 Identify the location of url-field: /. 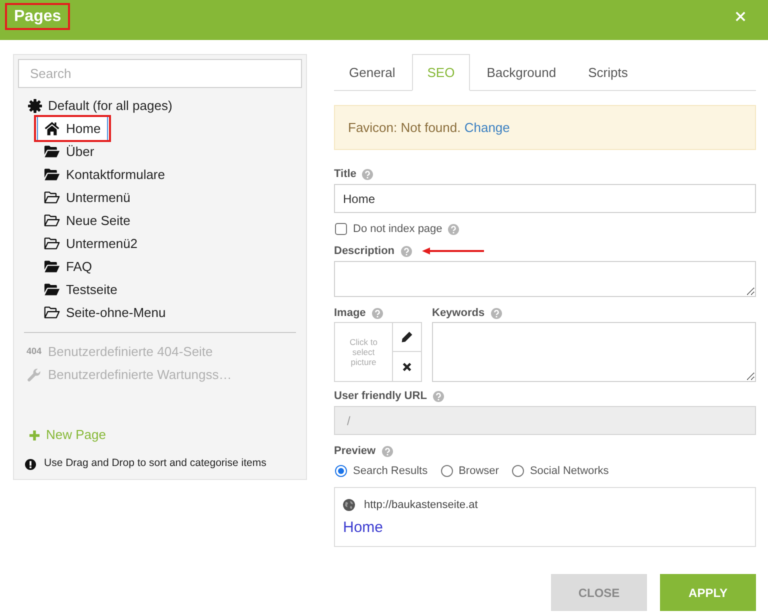
(545, 420).